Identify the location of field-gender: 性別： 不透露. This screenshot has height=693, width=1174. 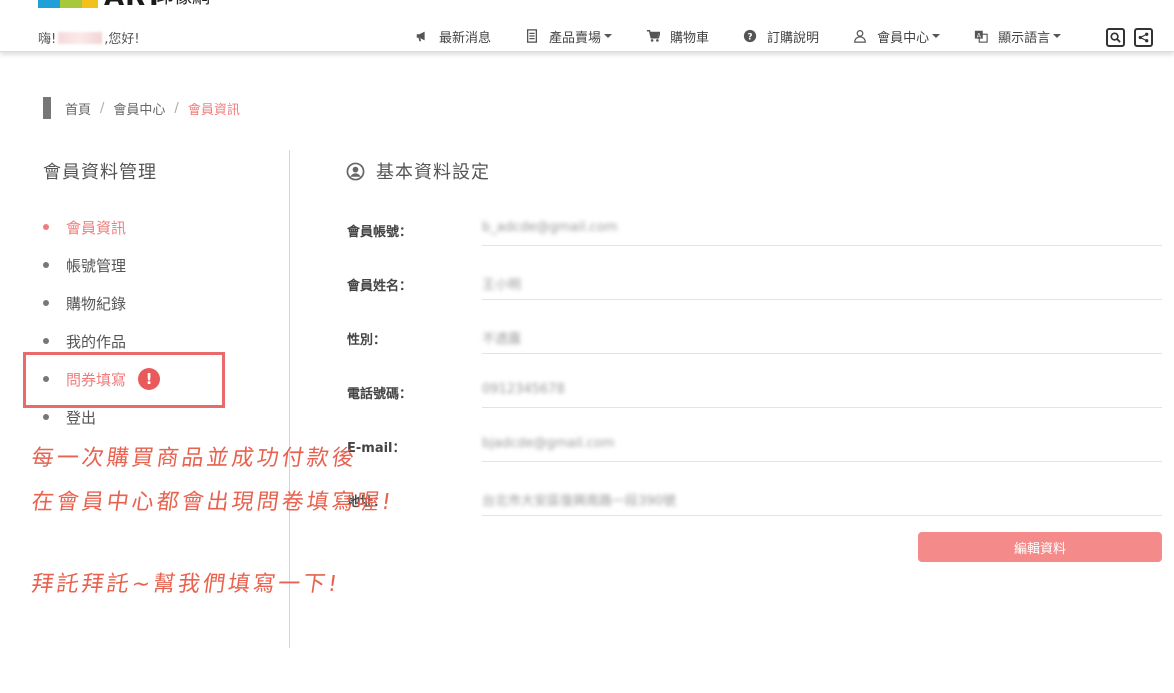
(754, 347).